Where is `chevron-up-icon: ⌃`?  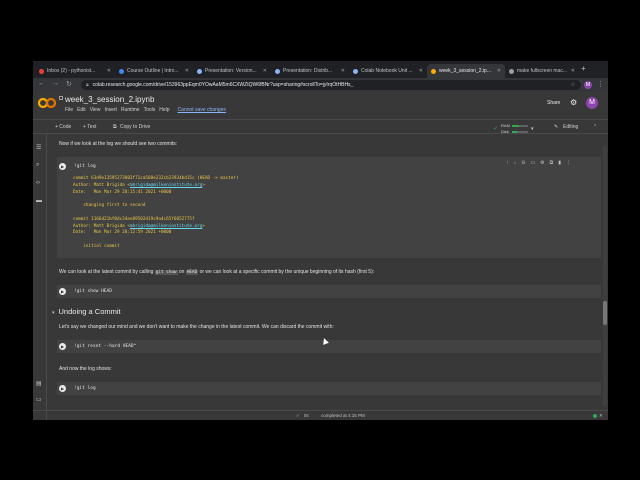
chevron-up-icon: ⌃ is located at coordinates (595, 127).